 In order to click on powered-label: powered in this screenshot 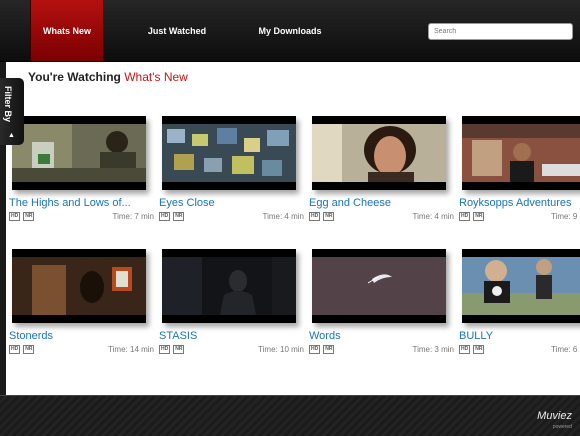, I will do `click(562, 427)`.